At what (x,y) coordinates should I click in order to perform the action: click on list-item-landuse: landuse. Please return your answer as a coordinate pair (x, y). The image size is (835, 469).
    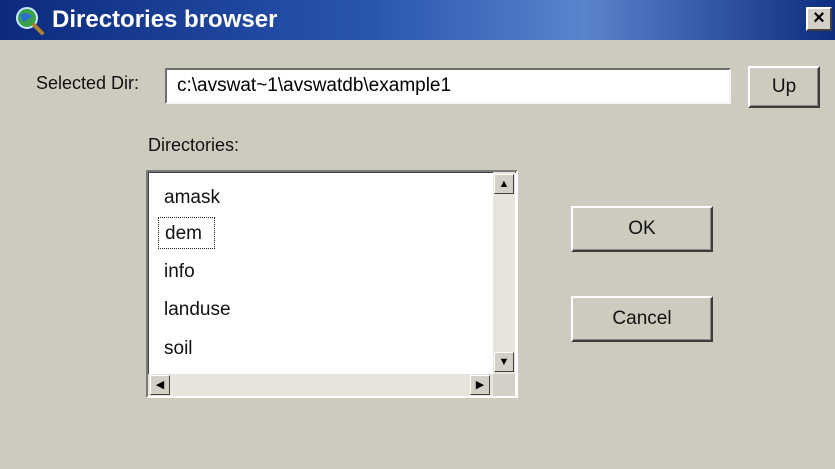
    Looking at the image, I should click on (200, 310).